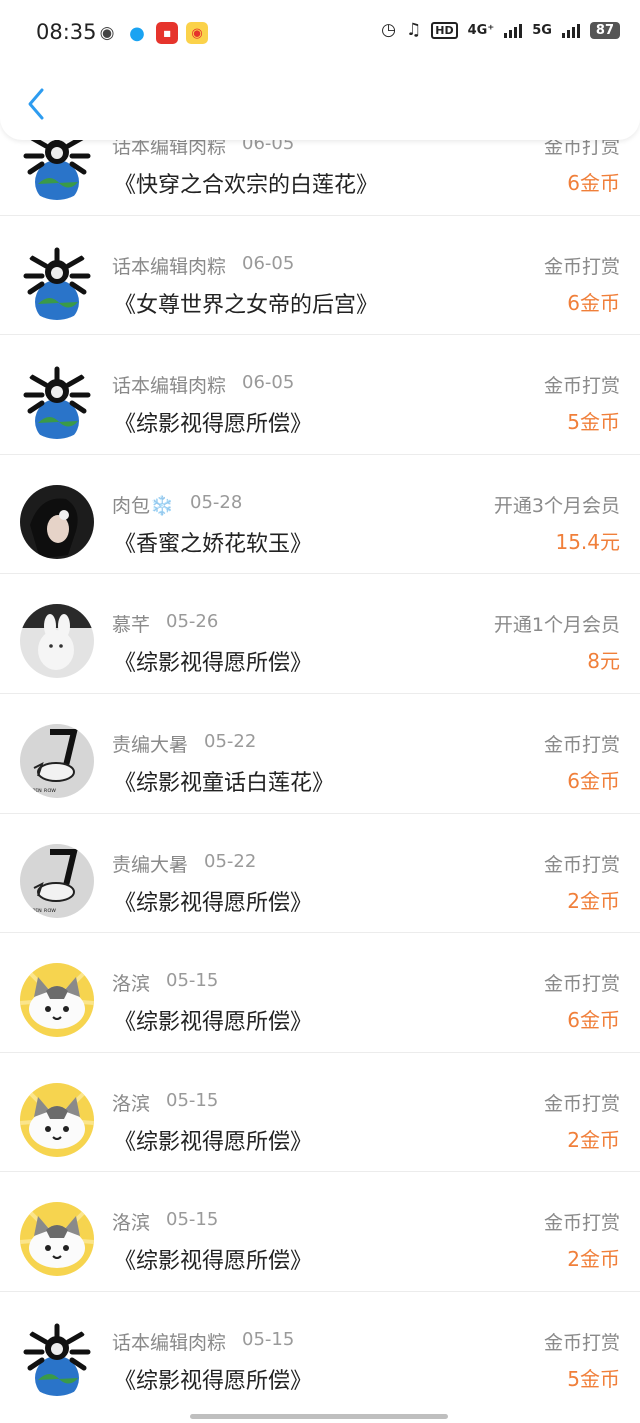 The image size is (640, 1423). Describe the element at coordinates (414, 30) in the screenshot. I see `mute-bell-icon: ♫` at that location.